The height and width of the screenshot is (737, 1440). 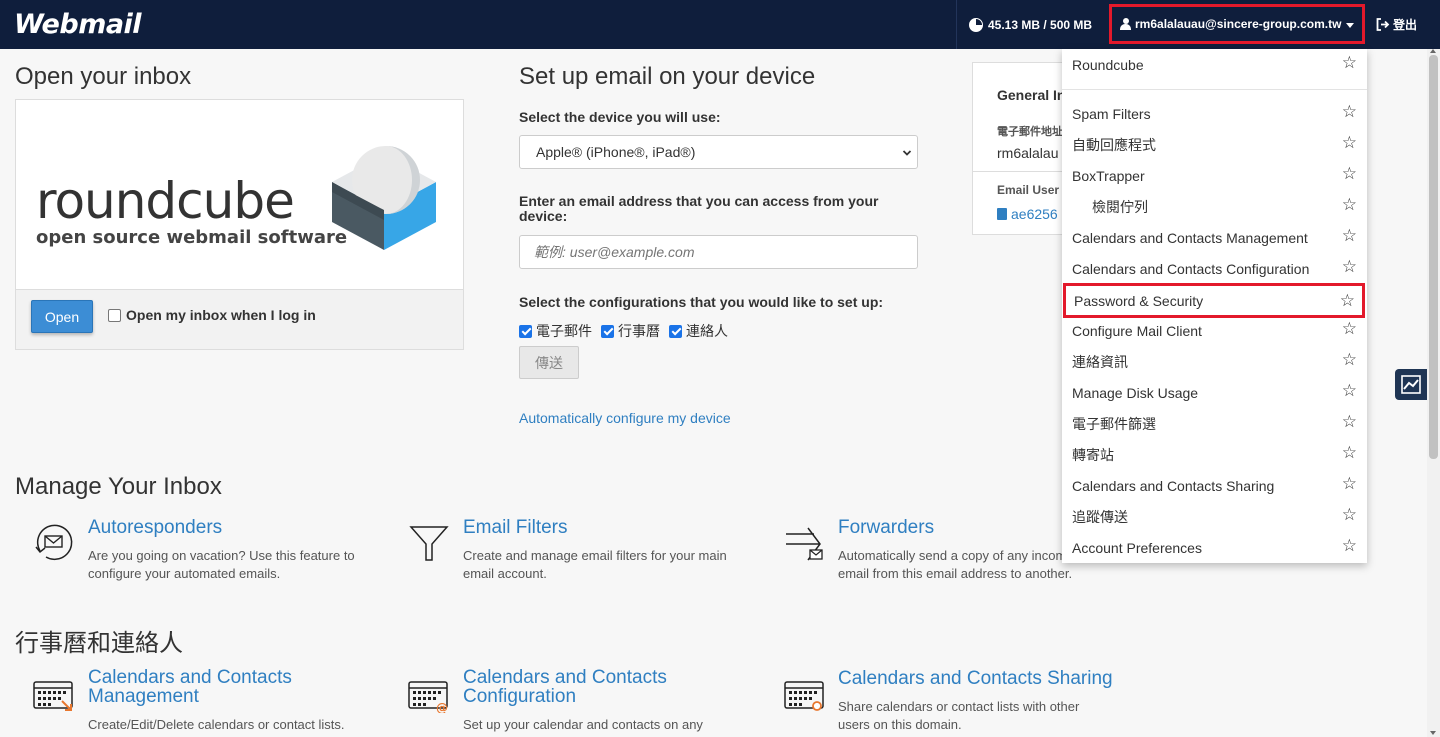 What do you see at coordinates (515, 528) in the screenshot?
I see `email-filters-link: Email Filters` at bounding box center [515, 528].